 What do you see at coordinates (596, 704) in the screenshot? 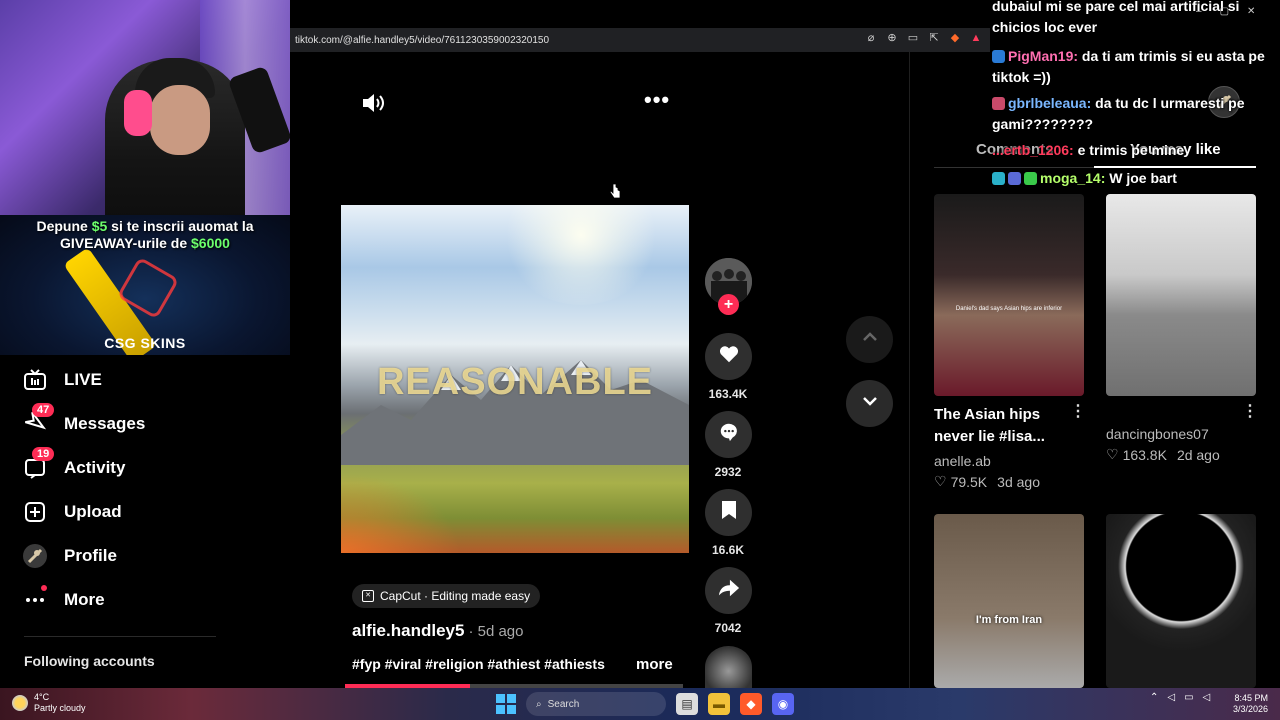
I see `taskbar-search: ⌕ Search` at bounding box center [596, 704].